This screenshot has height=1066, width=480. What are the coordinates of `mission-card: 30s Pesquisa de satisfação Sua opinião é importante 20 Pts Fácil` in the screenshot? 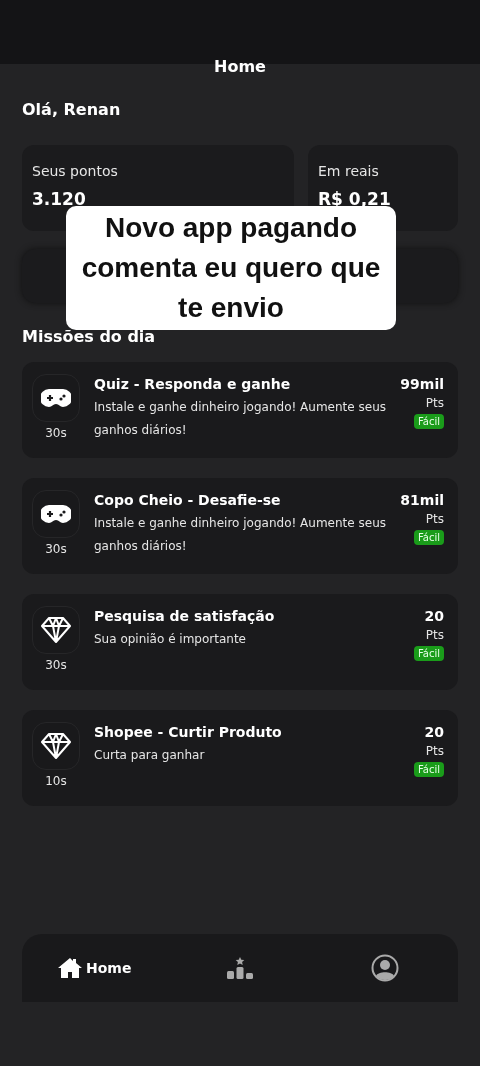 It's located at (240, 642).